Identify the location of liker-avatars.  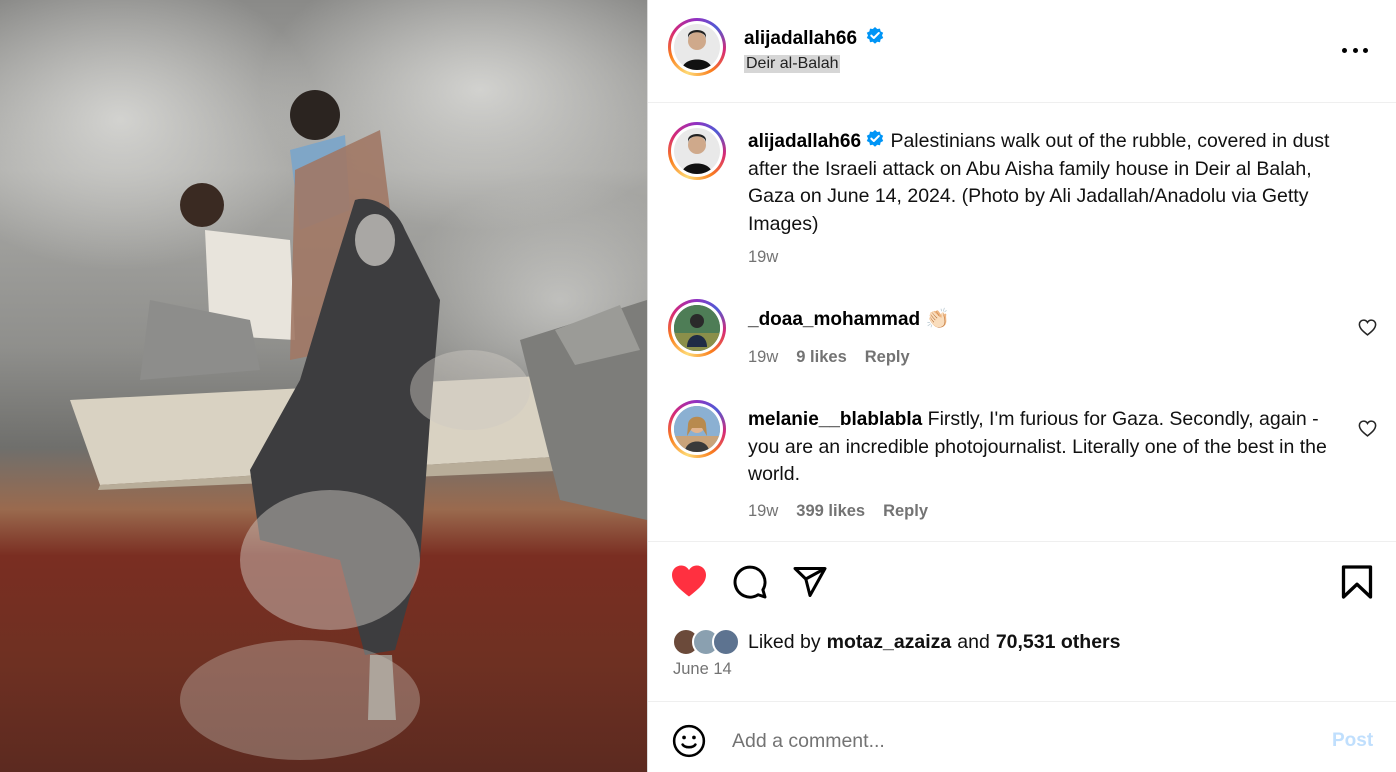
(706, 642).